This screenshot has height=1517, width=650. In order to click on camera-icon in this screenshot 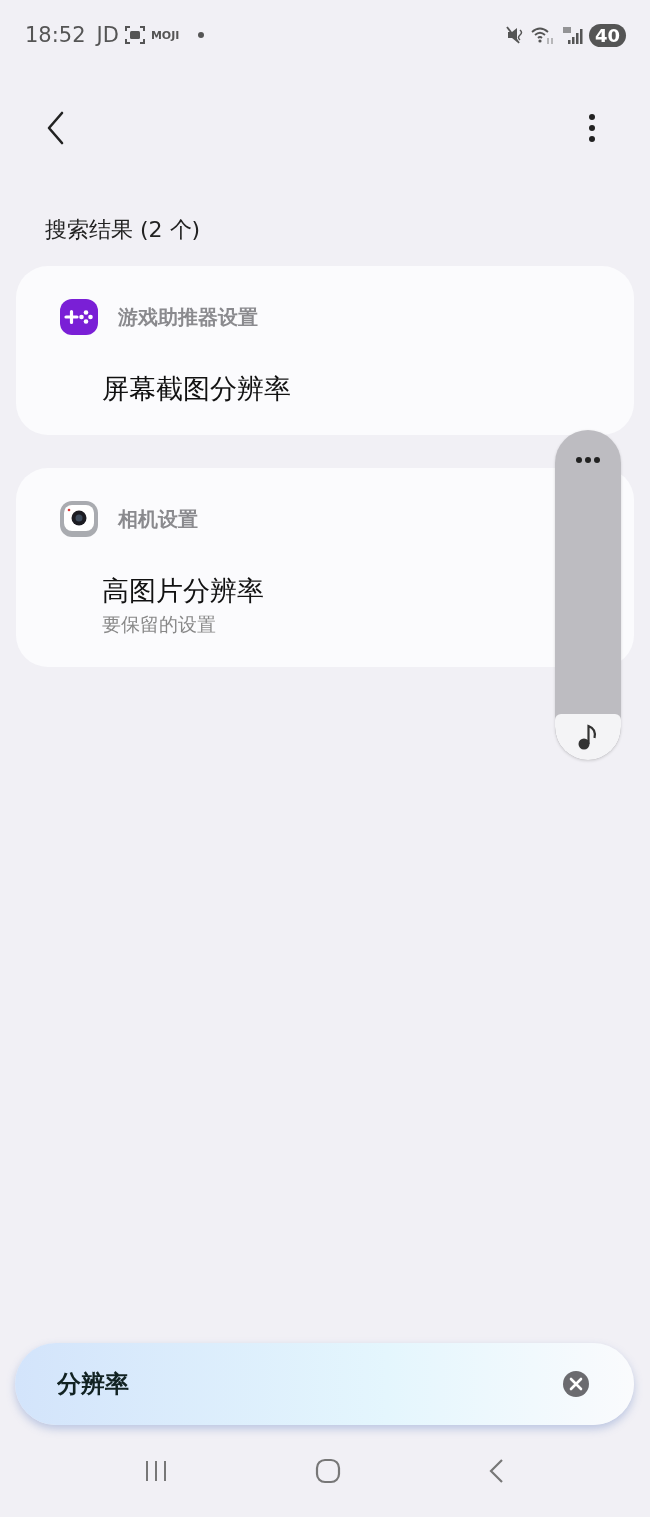, I will do `click(79, 519)`.